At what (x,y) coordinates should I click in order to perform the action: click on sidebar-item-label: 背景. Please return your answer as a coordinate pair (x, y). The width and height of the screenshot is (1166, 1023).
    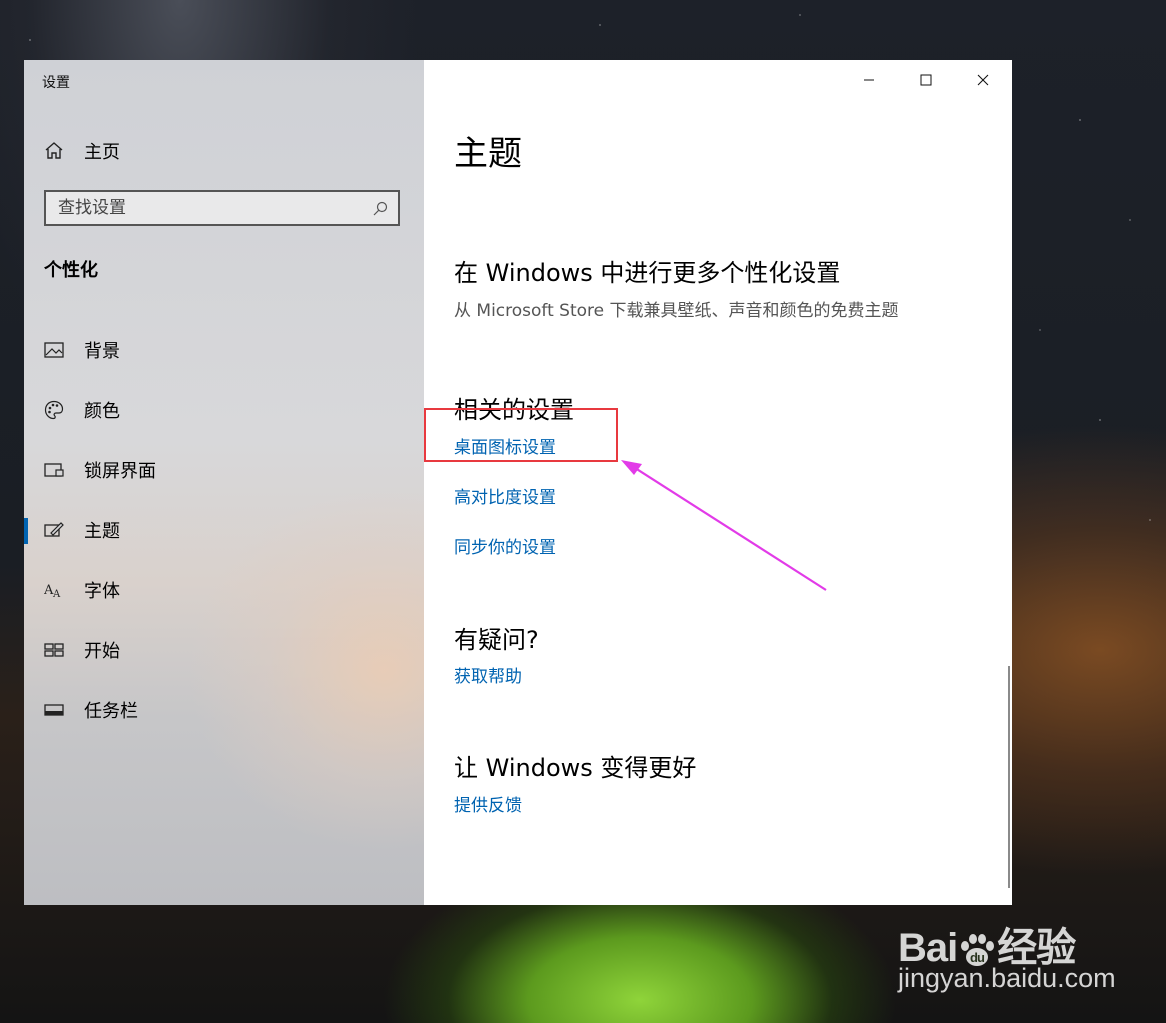
    Looking at the image, I should click on (102, 351).